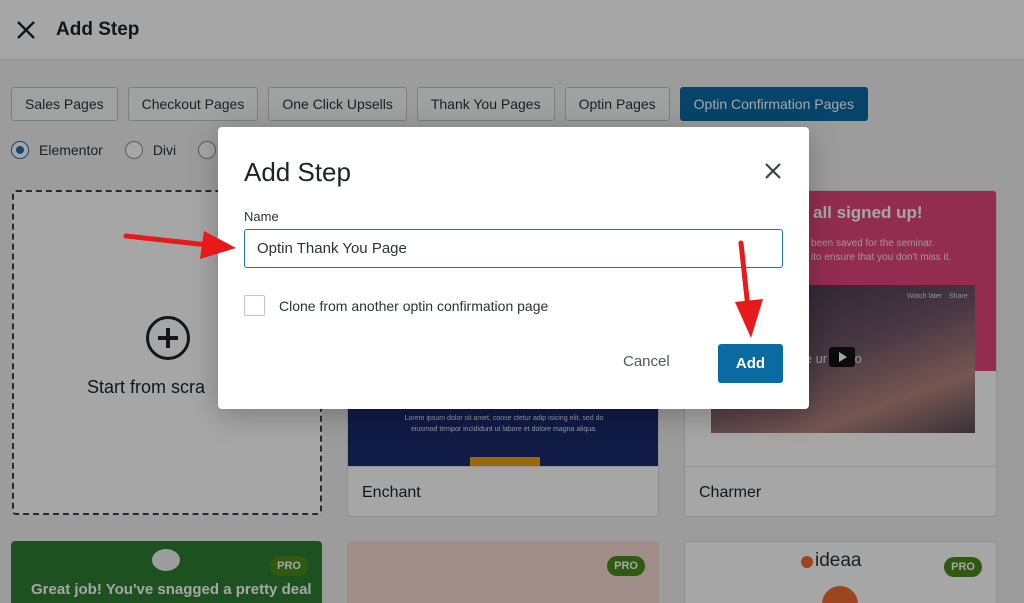  I want to click on name-input, so click(513, 248).